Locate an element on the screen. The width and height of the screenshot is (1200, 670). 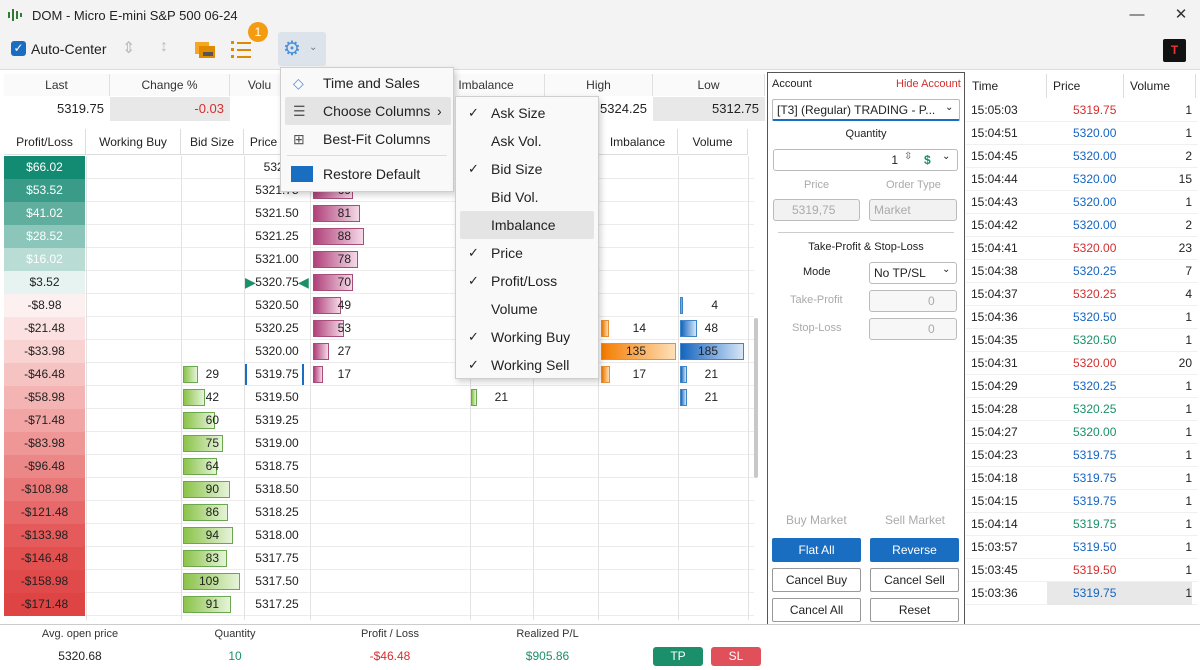
bid-size-value: 29 is located at coordinates (201, 374).